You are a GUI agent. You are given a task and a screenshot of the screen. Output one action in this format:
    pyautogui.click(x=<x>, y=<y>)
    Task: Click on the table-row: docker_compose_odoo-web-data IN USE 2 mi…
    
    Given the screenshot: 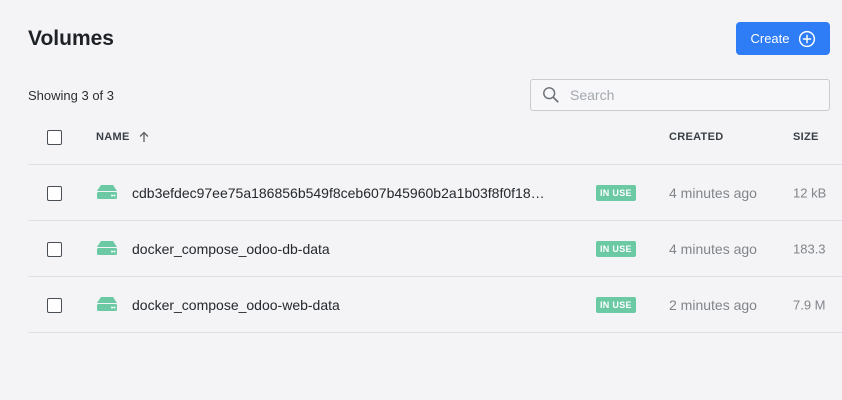 What is the action you would take?
    pyautogui.click(x=435, y=305)
    